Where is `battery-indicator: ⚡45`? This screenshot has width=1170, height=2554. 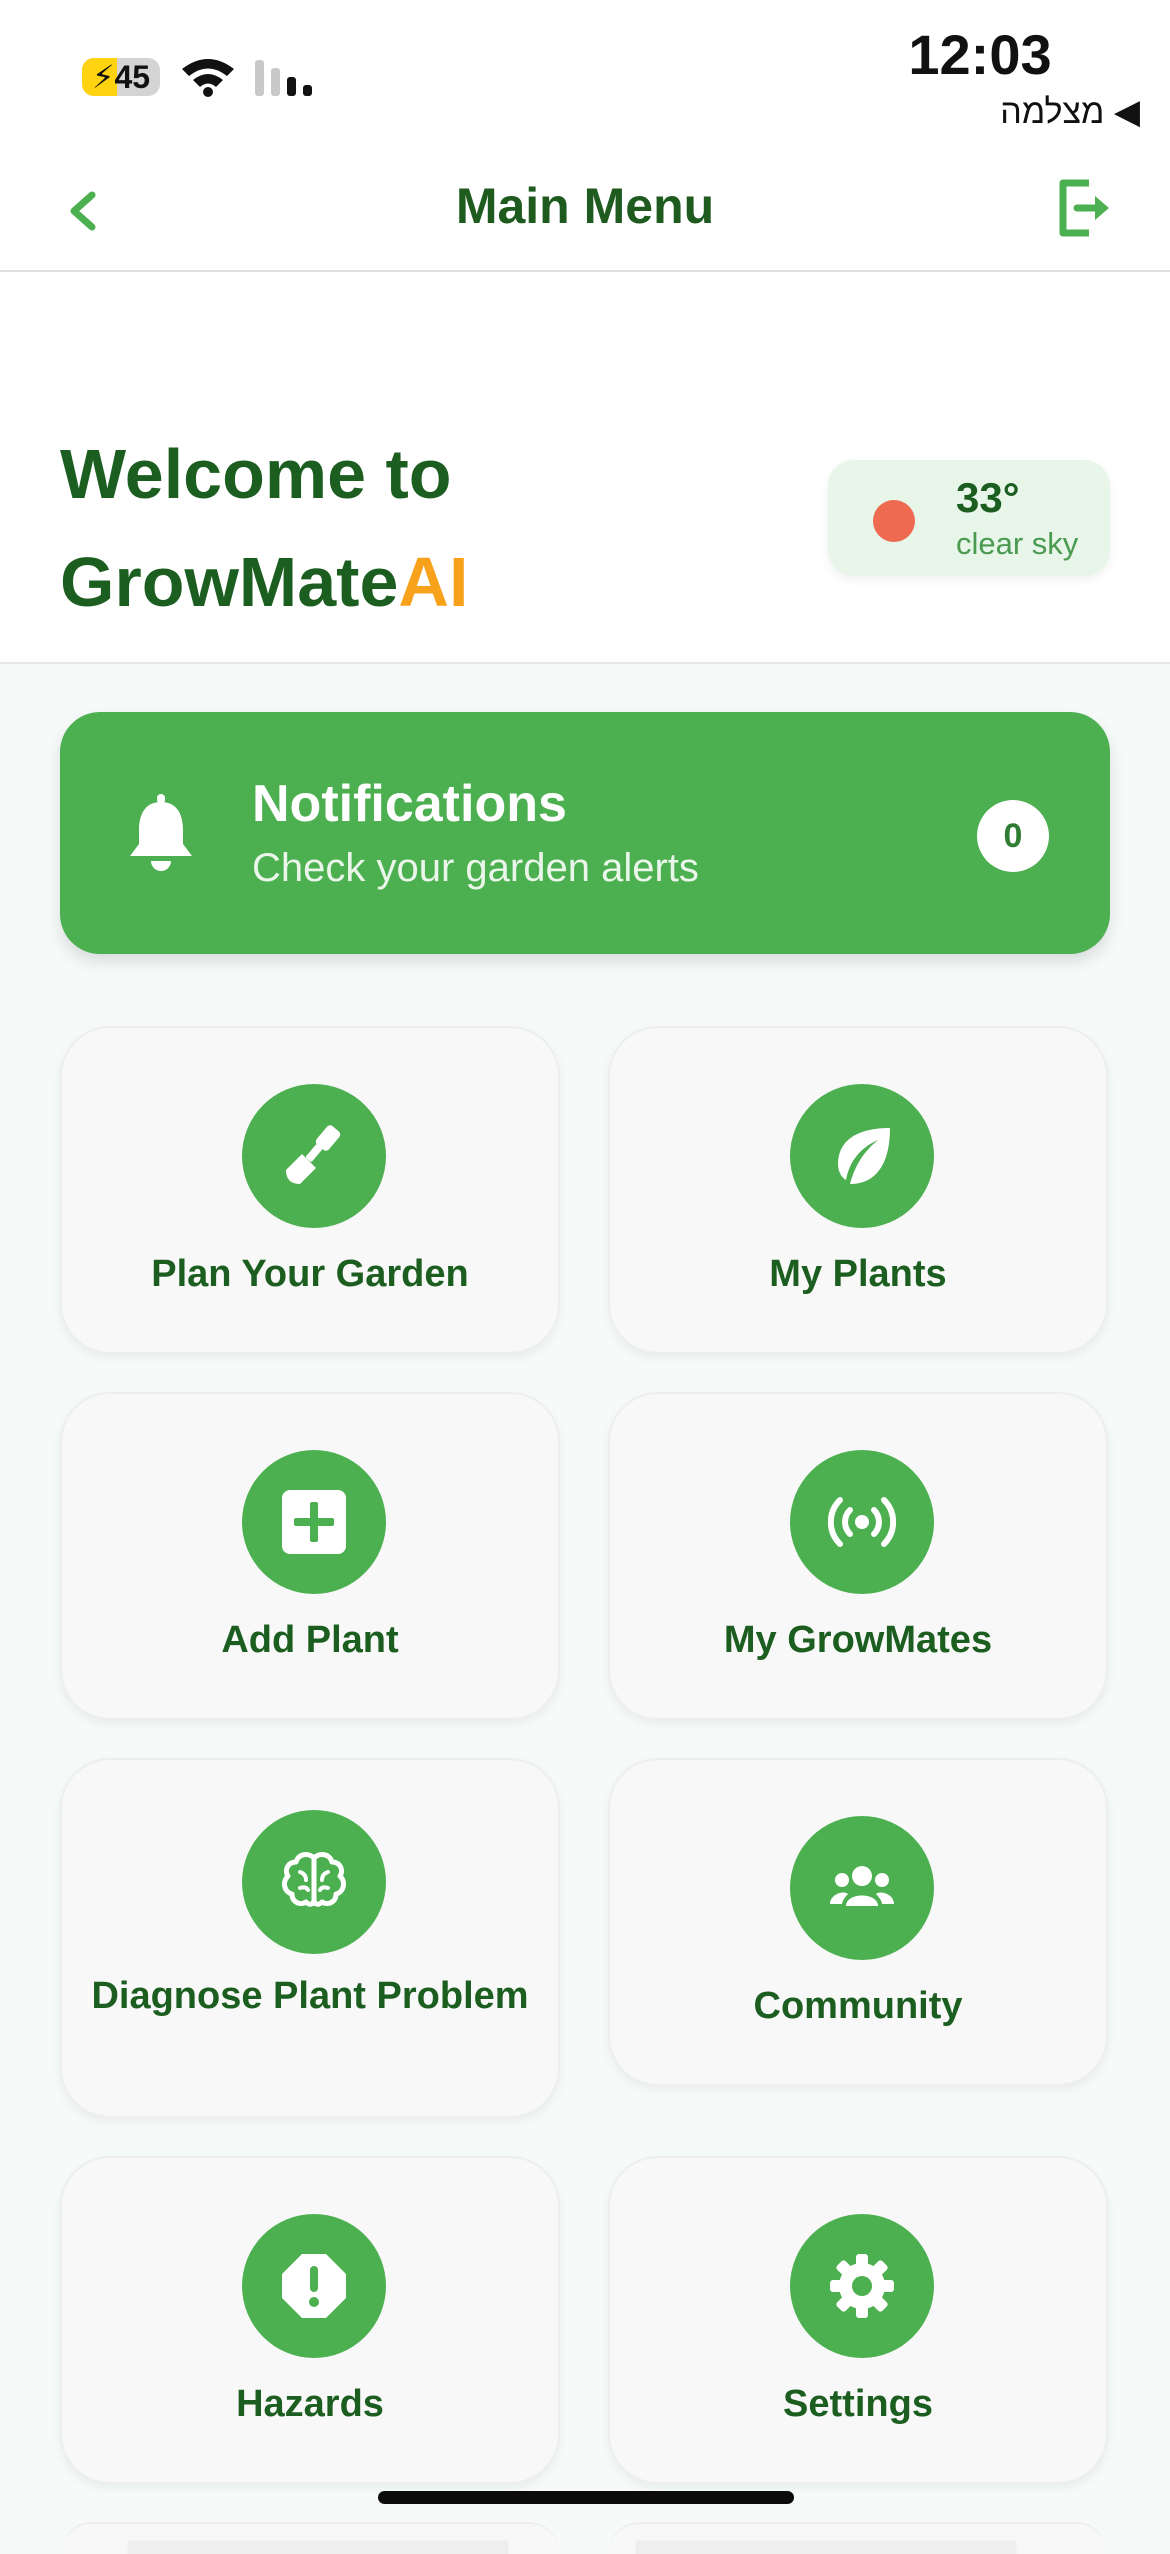 battery-indicator: ⚡45 is located at coordinates (121, 77).